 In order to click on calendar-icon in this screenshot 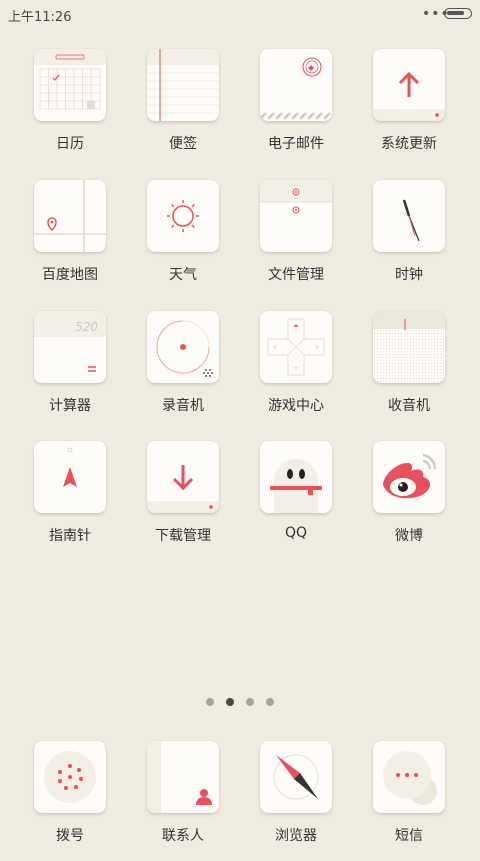, I will do `click(70, 85)`.